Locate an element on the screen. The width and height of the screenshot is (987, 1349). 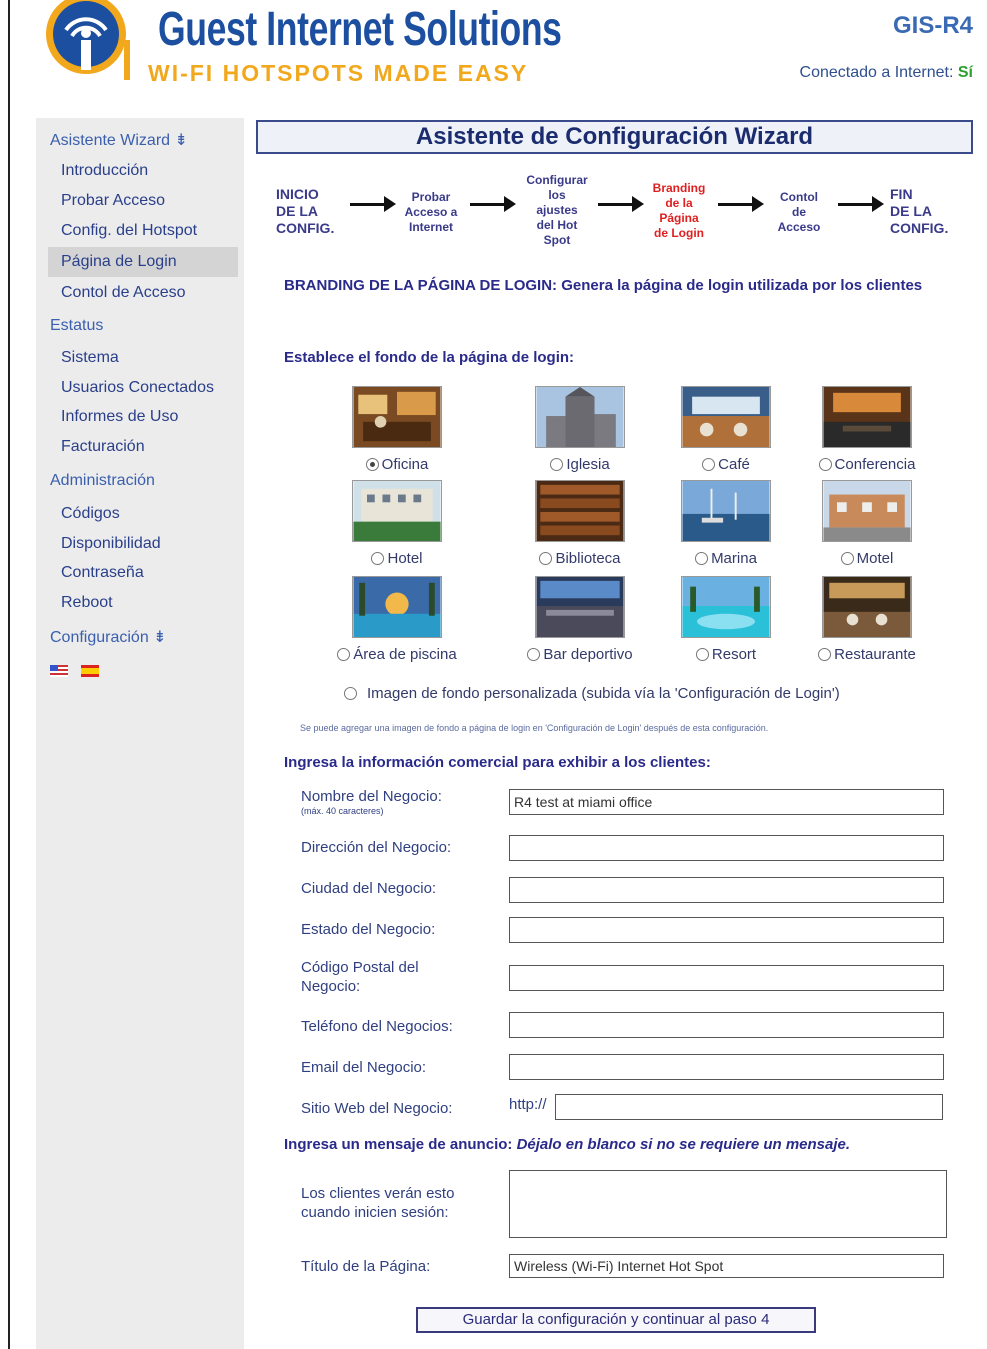
field-label-estado: Estado del Negocio: is located at coordinates (368, 929).